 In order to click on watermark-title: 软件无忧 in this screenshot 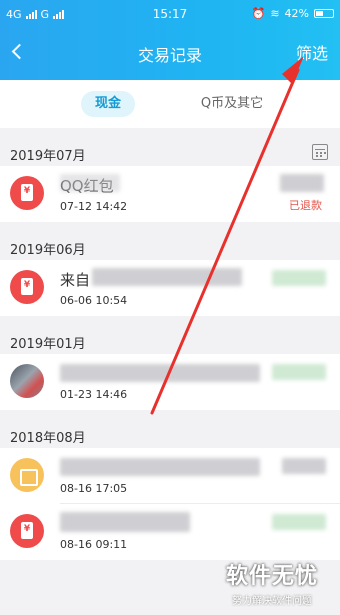, I will do `click(271, 576)`.